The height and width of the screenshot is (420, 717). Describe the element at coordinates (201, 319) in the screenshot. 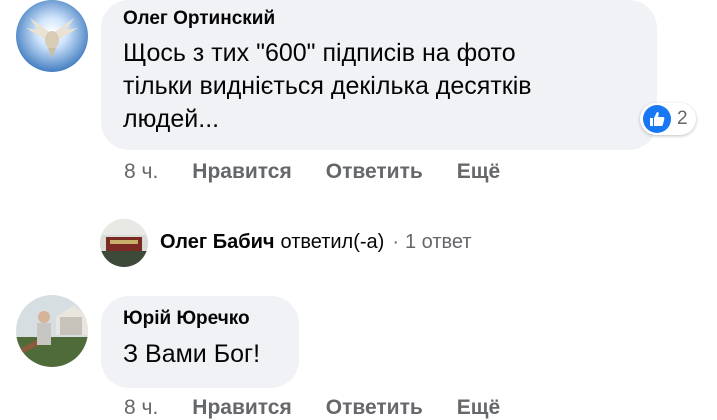

I see `comment-author: Юрій Юречко` at that location.